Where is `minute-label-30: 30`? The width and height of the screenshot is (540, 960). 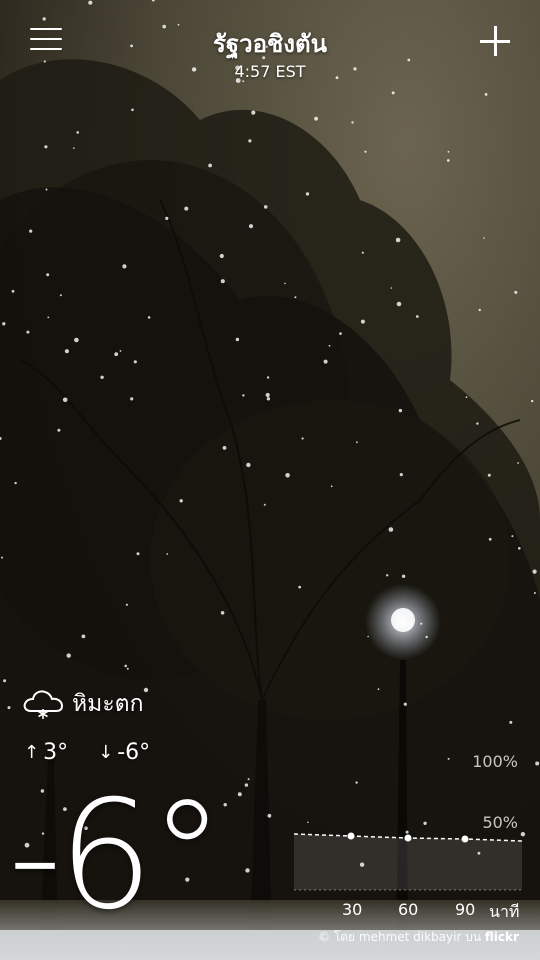 minute-label-30: 30 is located at coordinates (352, 909).